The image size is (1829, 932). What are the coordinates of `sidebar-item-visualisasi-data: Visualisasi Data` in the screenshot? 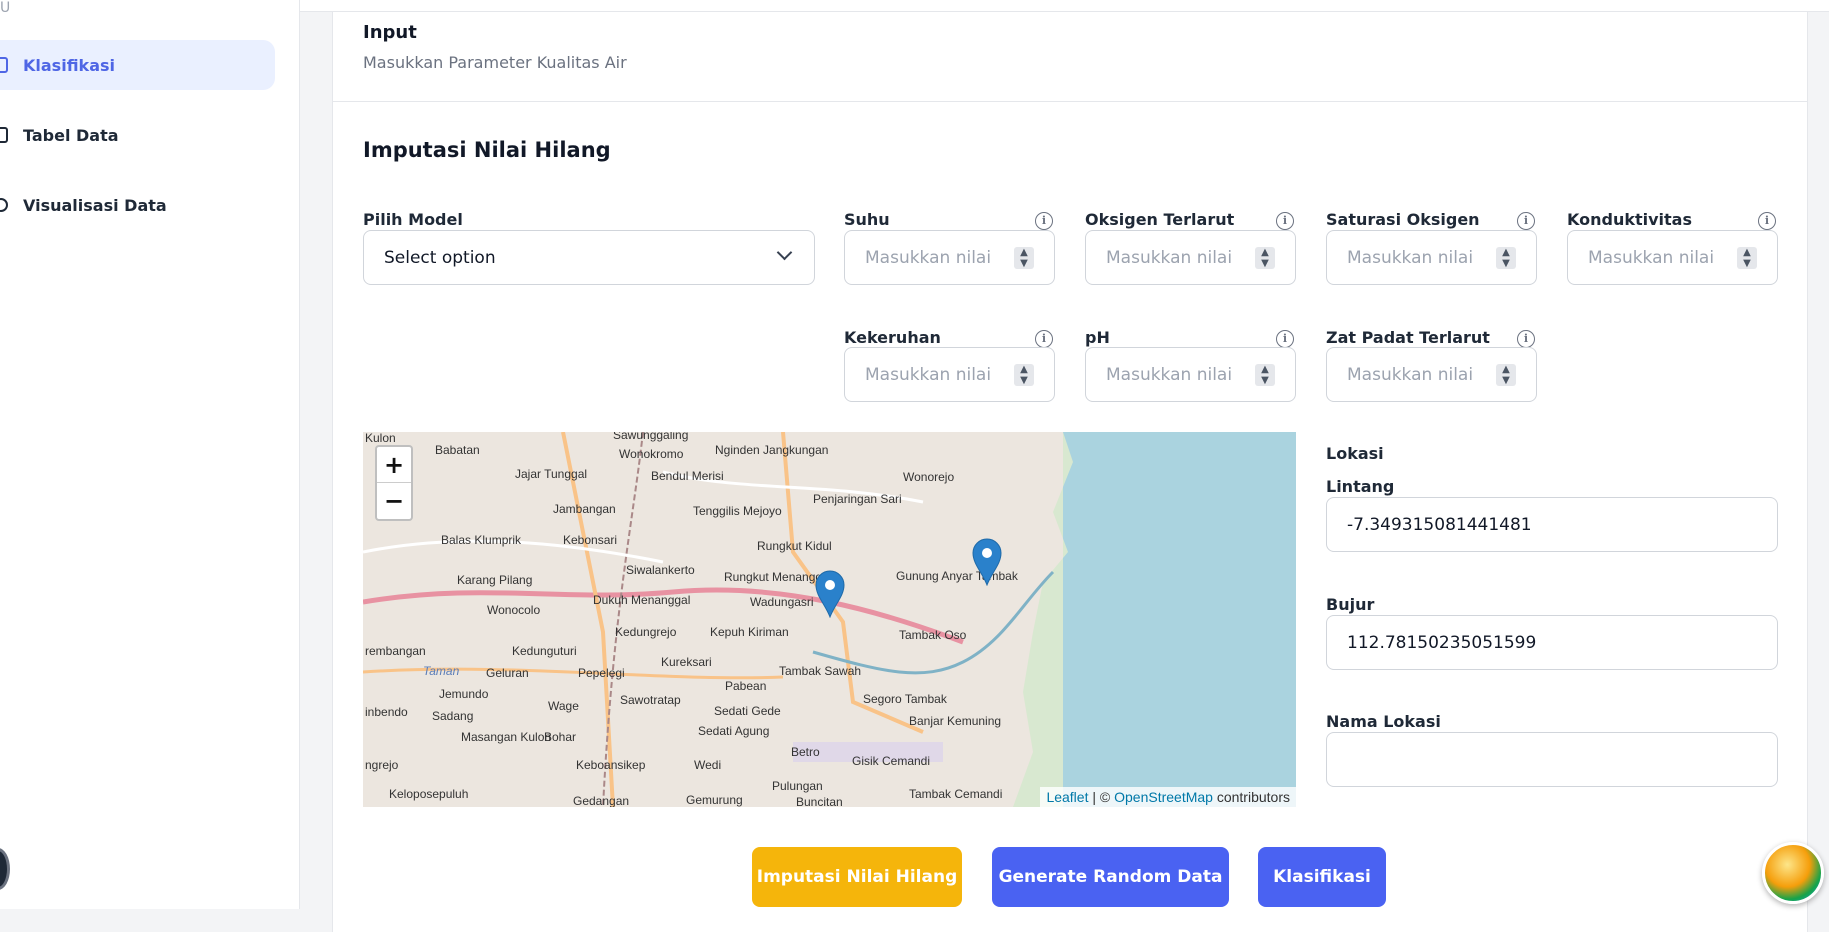 It's located at (137, 205).